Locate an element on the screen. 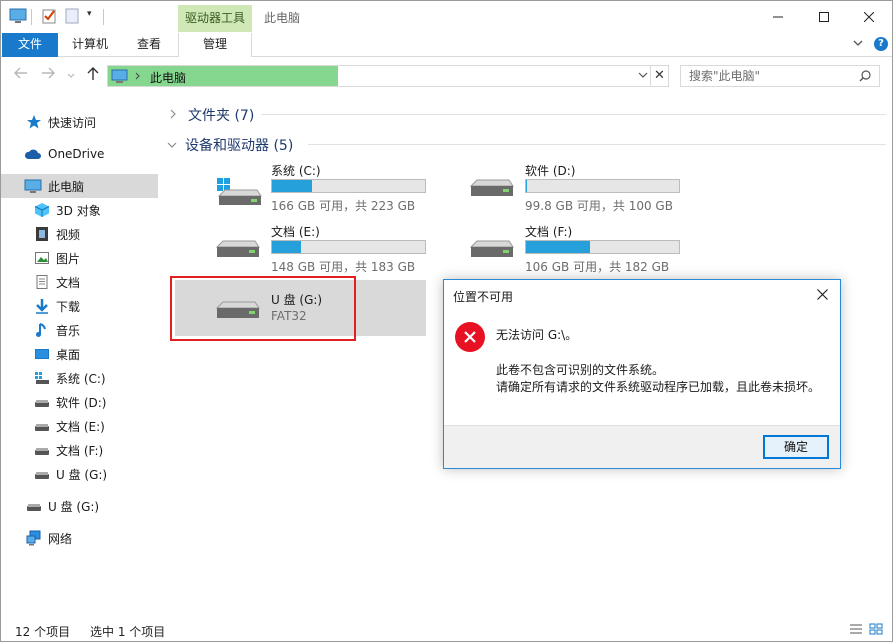  sidebar-item-usb-g: U 盘 (G:) is located at coordinates (79, 506).